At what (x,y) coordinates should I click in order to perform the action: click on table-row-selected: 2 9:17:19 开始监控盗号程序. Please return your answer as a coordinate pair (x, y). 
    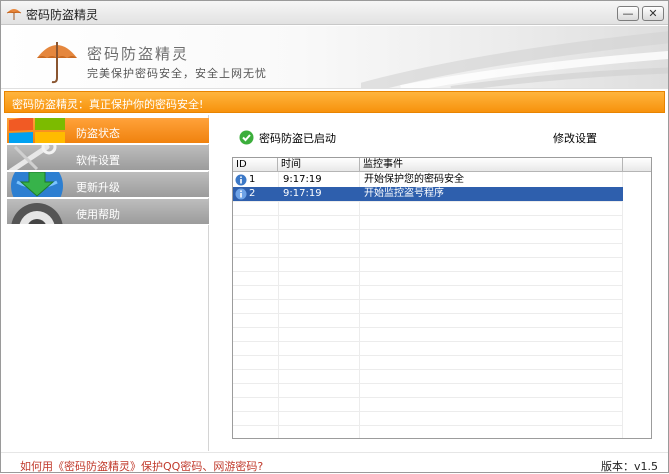
    Looking at the image, I should click on (428, 194).